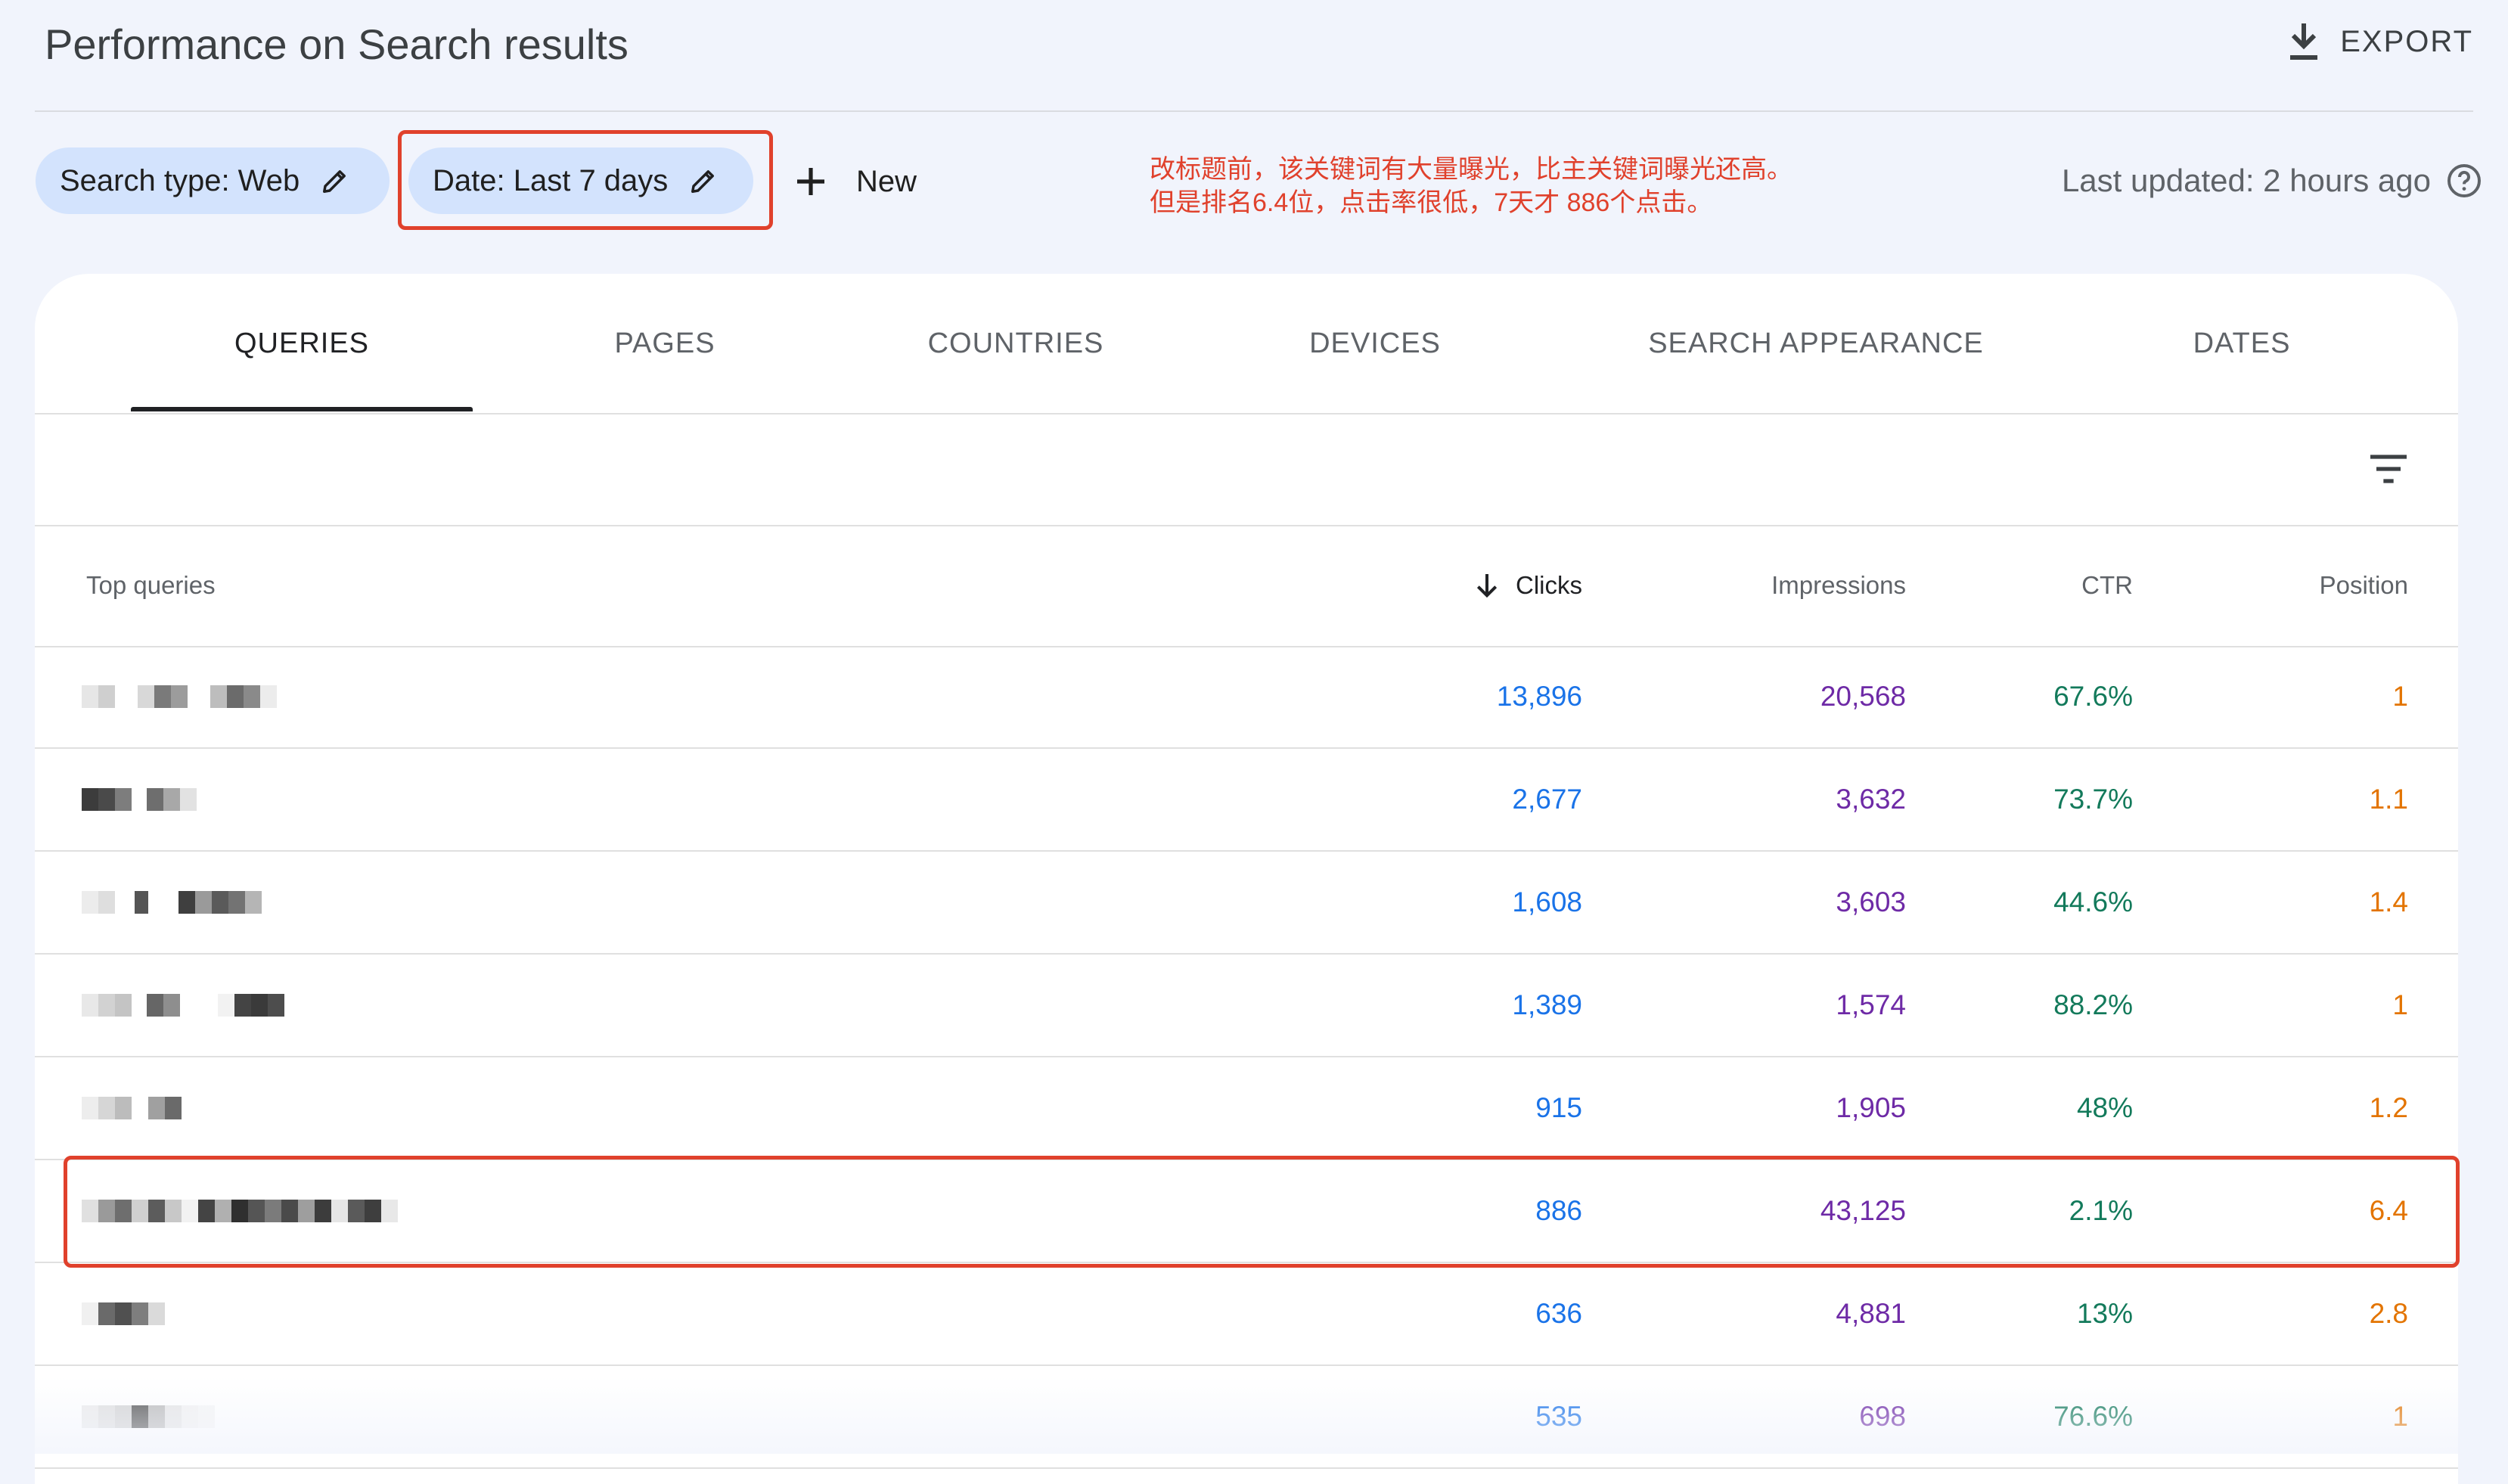  What do you see at coordinates (1871, 1313) in the screenshot?
I see `impressions-value: 4,881` at bounding box center [1871, 1313].